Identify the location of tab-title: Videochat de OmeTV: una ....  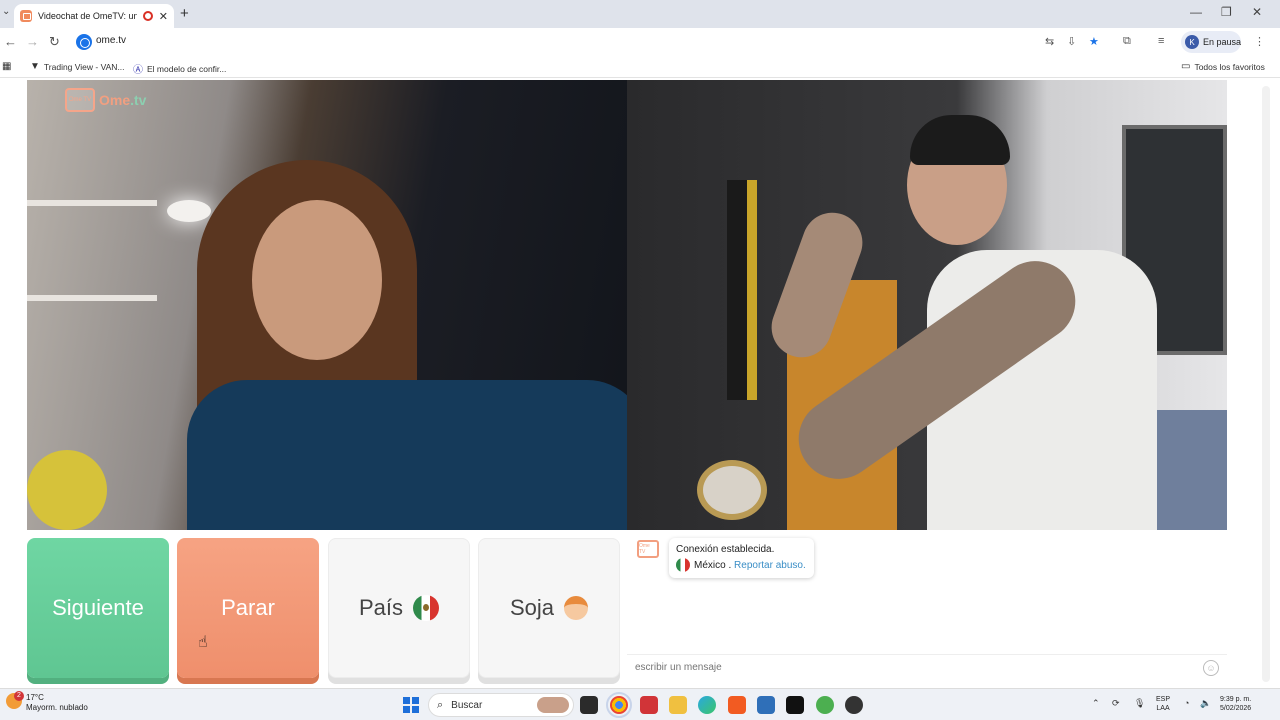
(87, 16).